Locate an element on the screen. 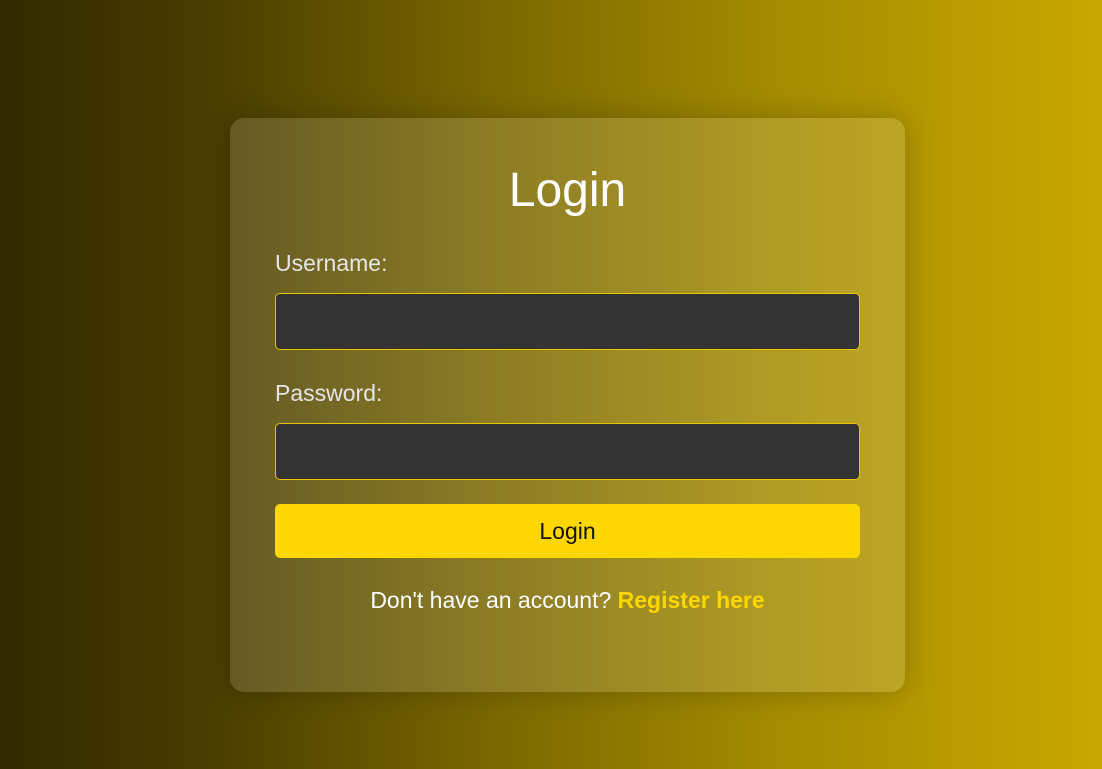 The width and height of the screenshot is (1102, 769). password-input is located at coordinates (567, 451).